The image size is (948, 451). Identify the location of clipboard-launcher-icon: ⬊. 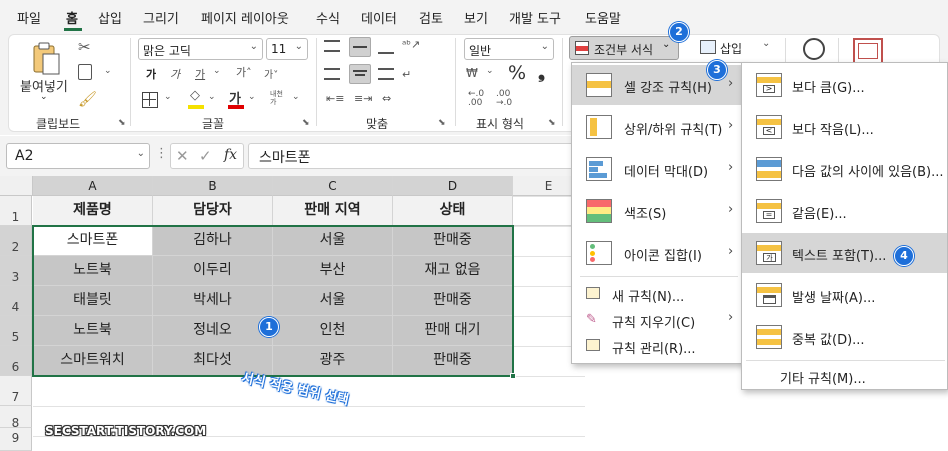
(122, 123).